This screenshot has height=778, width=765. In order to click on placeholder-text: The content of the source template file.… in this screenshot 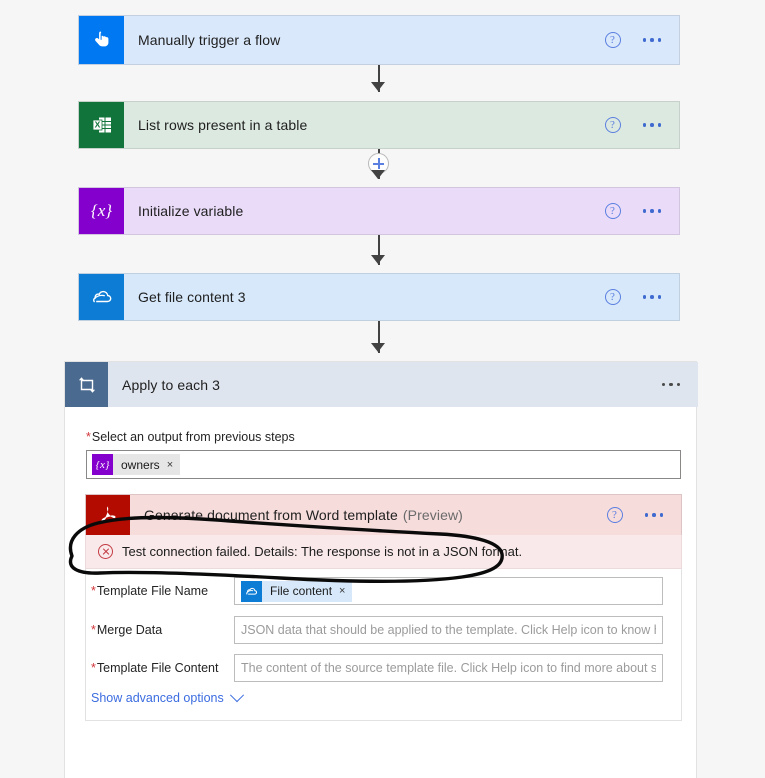, I will do `click(448, 668)`.